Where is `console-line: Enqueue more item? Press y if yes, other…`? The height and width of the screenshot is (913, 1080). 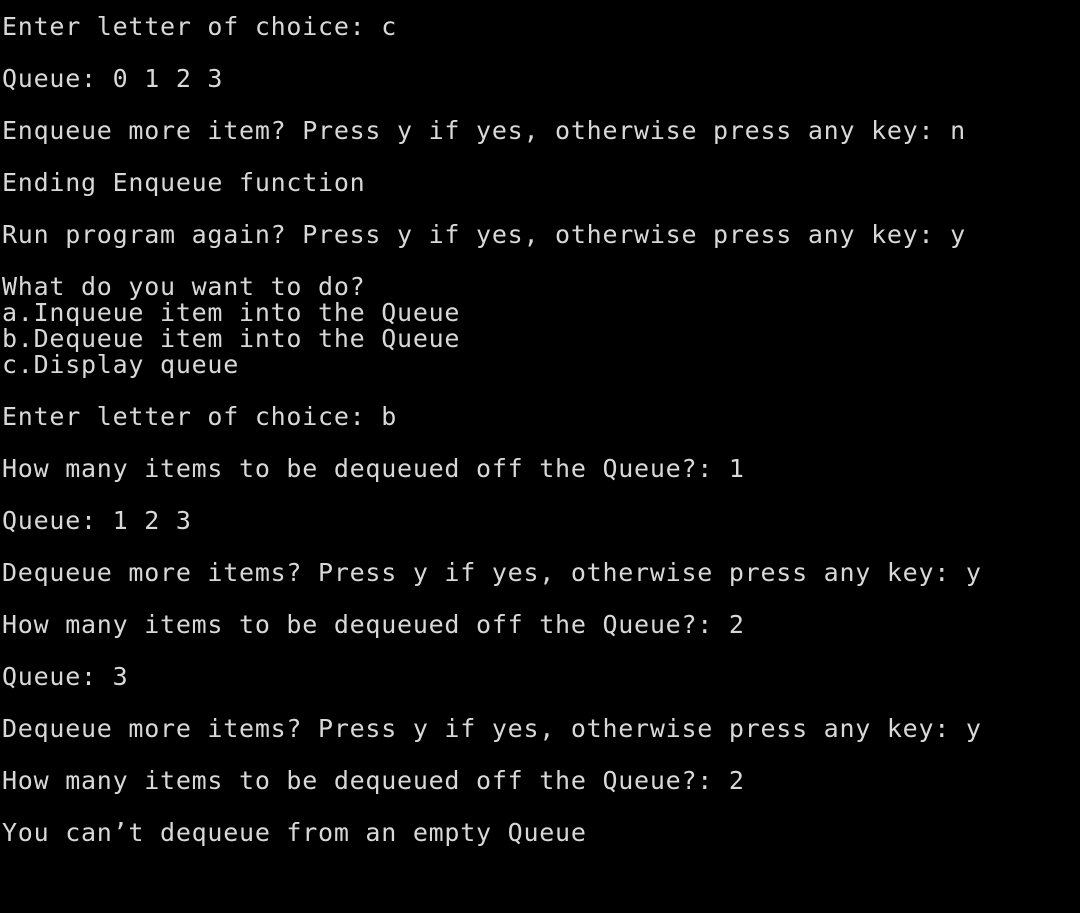
console-line: Enqueue more item? Press y if yes, other… is located at coordinates (484, 130).